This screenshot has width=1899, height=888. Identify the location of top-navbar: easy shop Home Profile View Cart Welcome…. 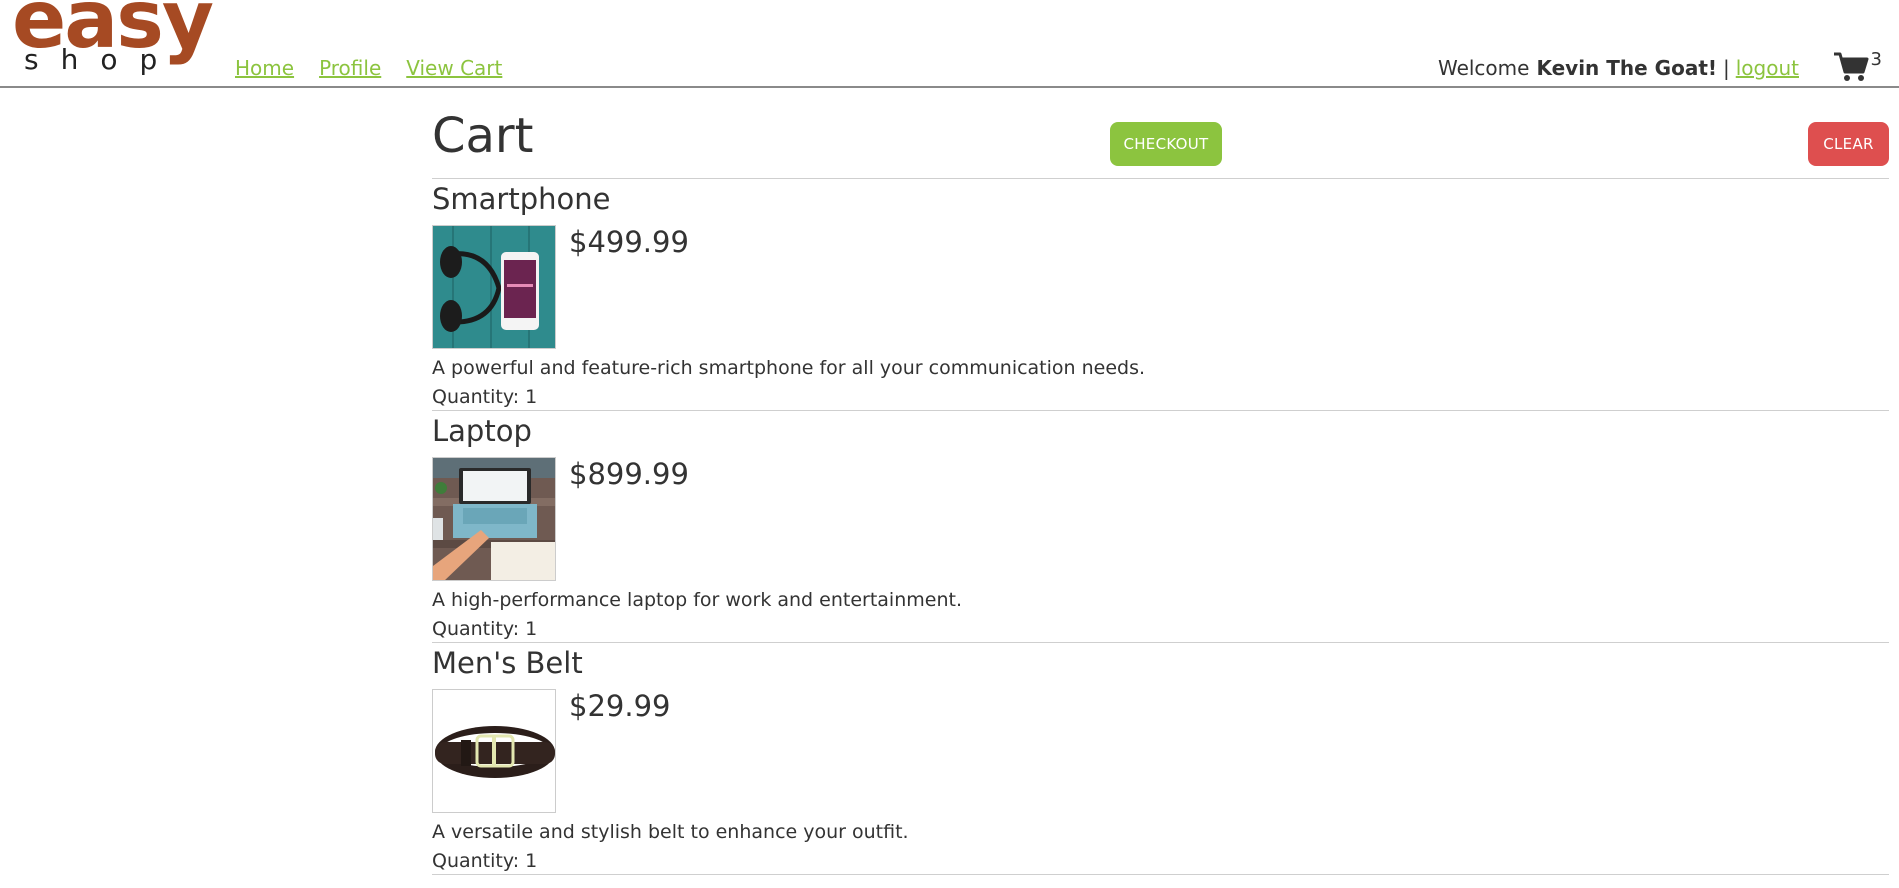
(949, 44).